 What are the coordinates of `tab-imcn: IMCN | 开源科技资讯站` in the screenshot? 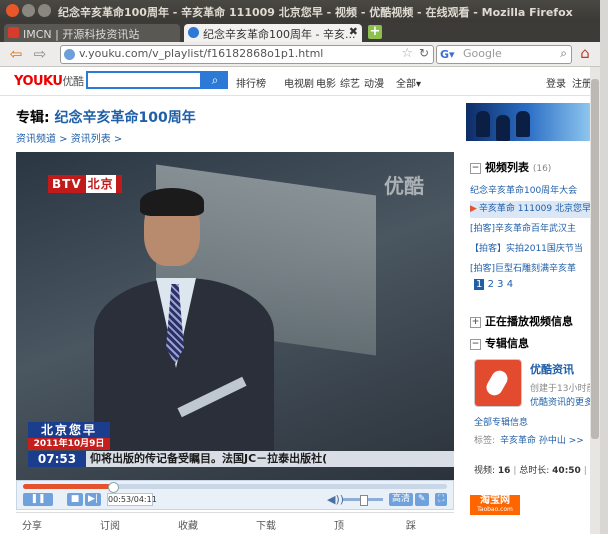 It's located at (92, 33).